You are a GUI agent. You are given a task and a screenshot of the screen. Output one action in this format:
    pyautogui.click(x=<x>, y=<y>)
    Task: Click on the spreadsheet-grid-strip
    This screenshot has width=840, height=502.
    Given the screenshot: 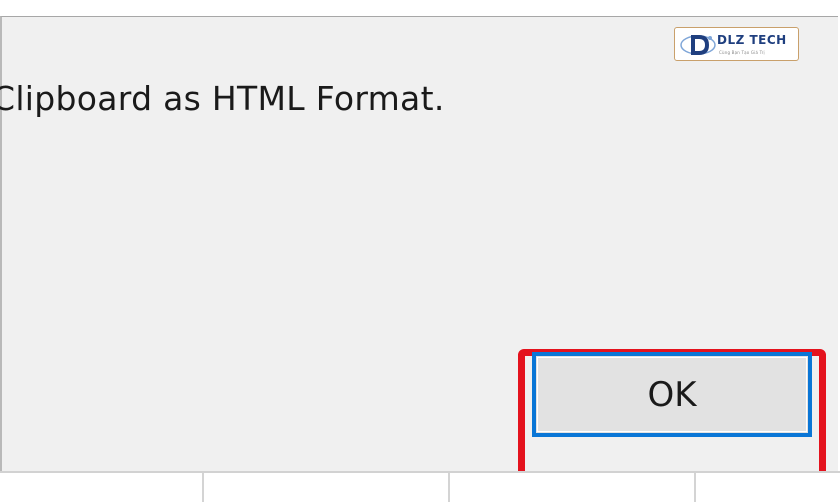 What is the action you would take?
    pyautogui.click(x=420, y=486)
    